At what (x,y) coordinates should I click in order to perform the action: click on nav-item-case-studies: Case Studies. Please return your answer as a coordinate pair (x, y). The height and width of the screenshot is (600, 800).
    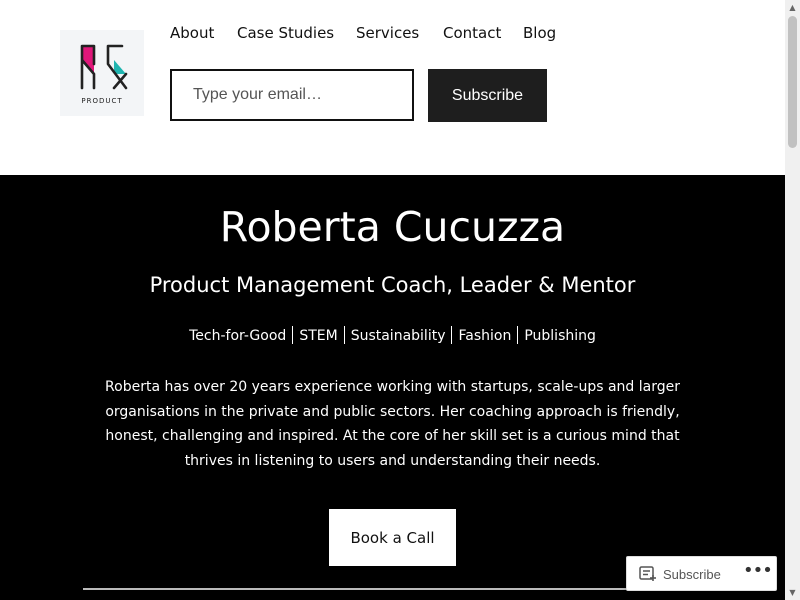
    Looking at the image, I should click on (285, 33).